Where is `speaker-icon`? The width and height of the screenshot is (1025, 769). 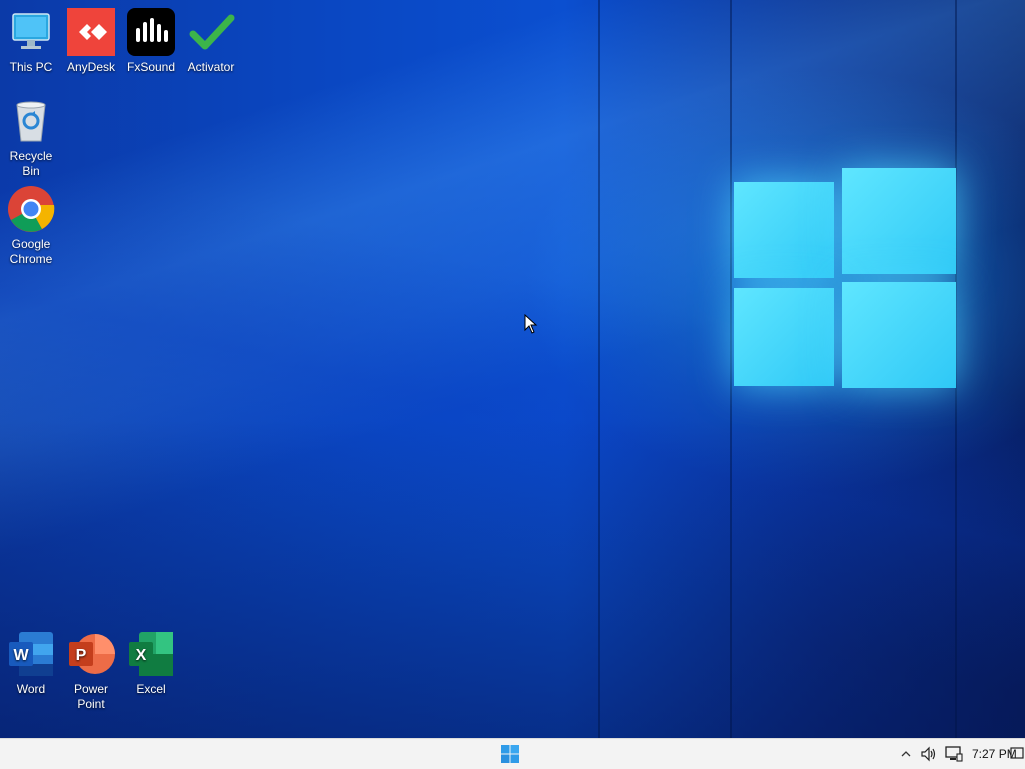
speaker-icon is located at coordinates (929, 754).